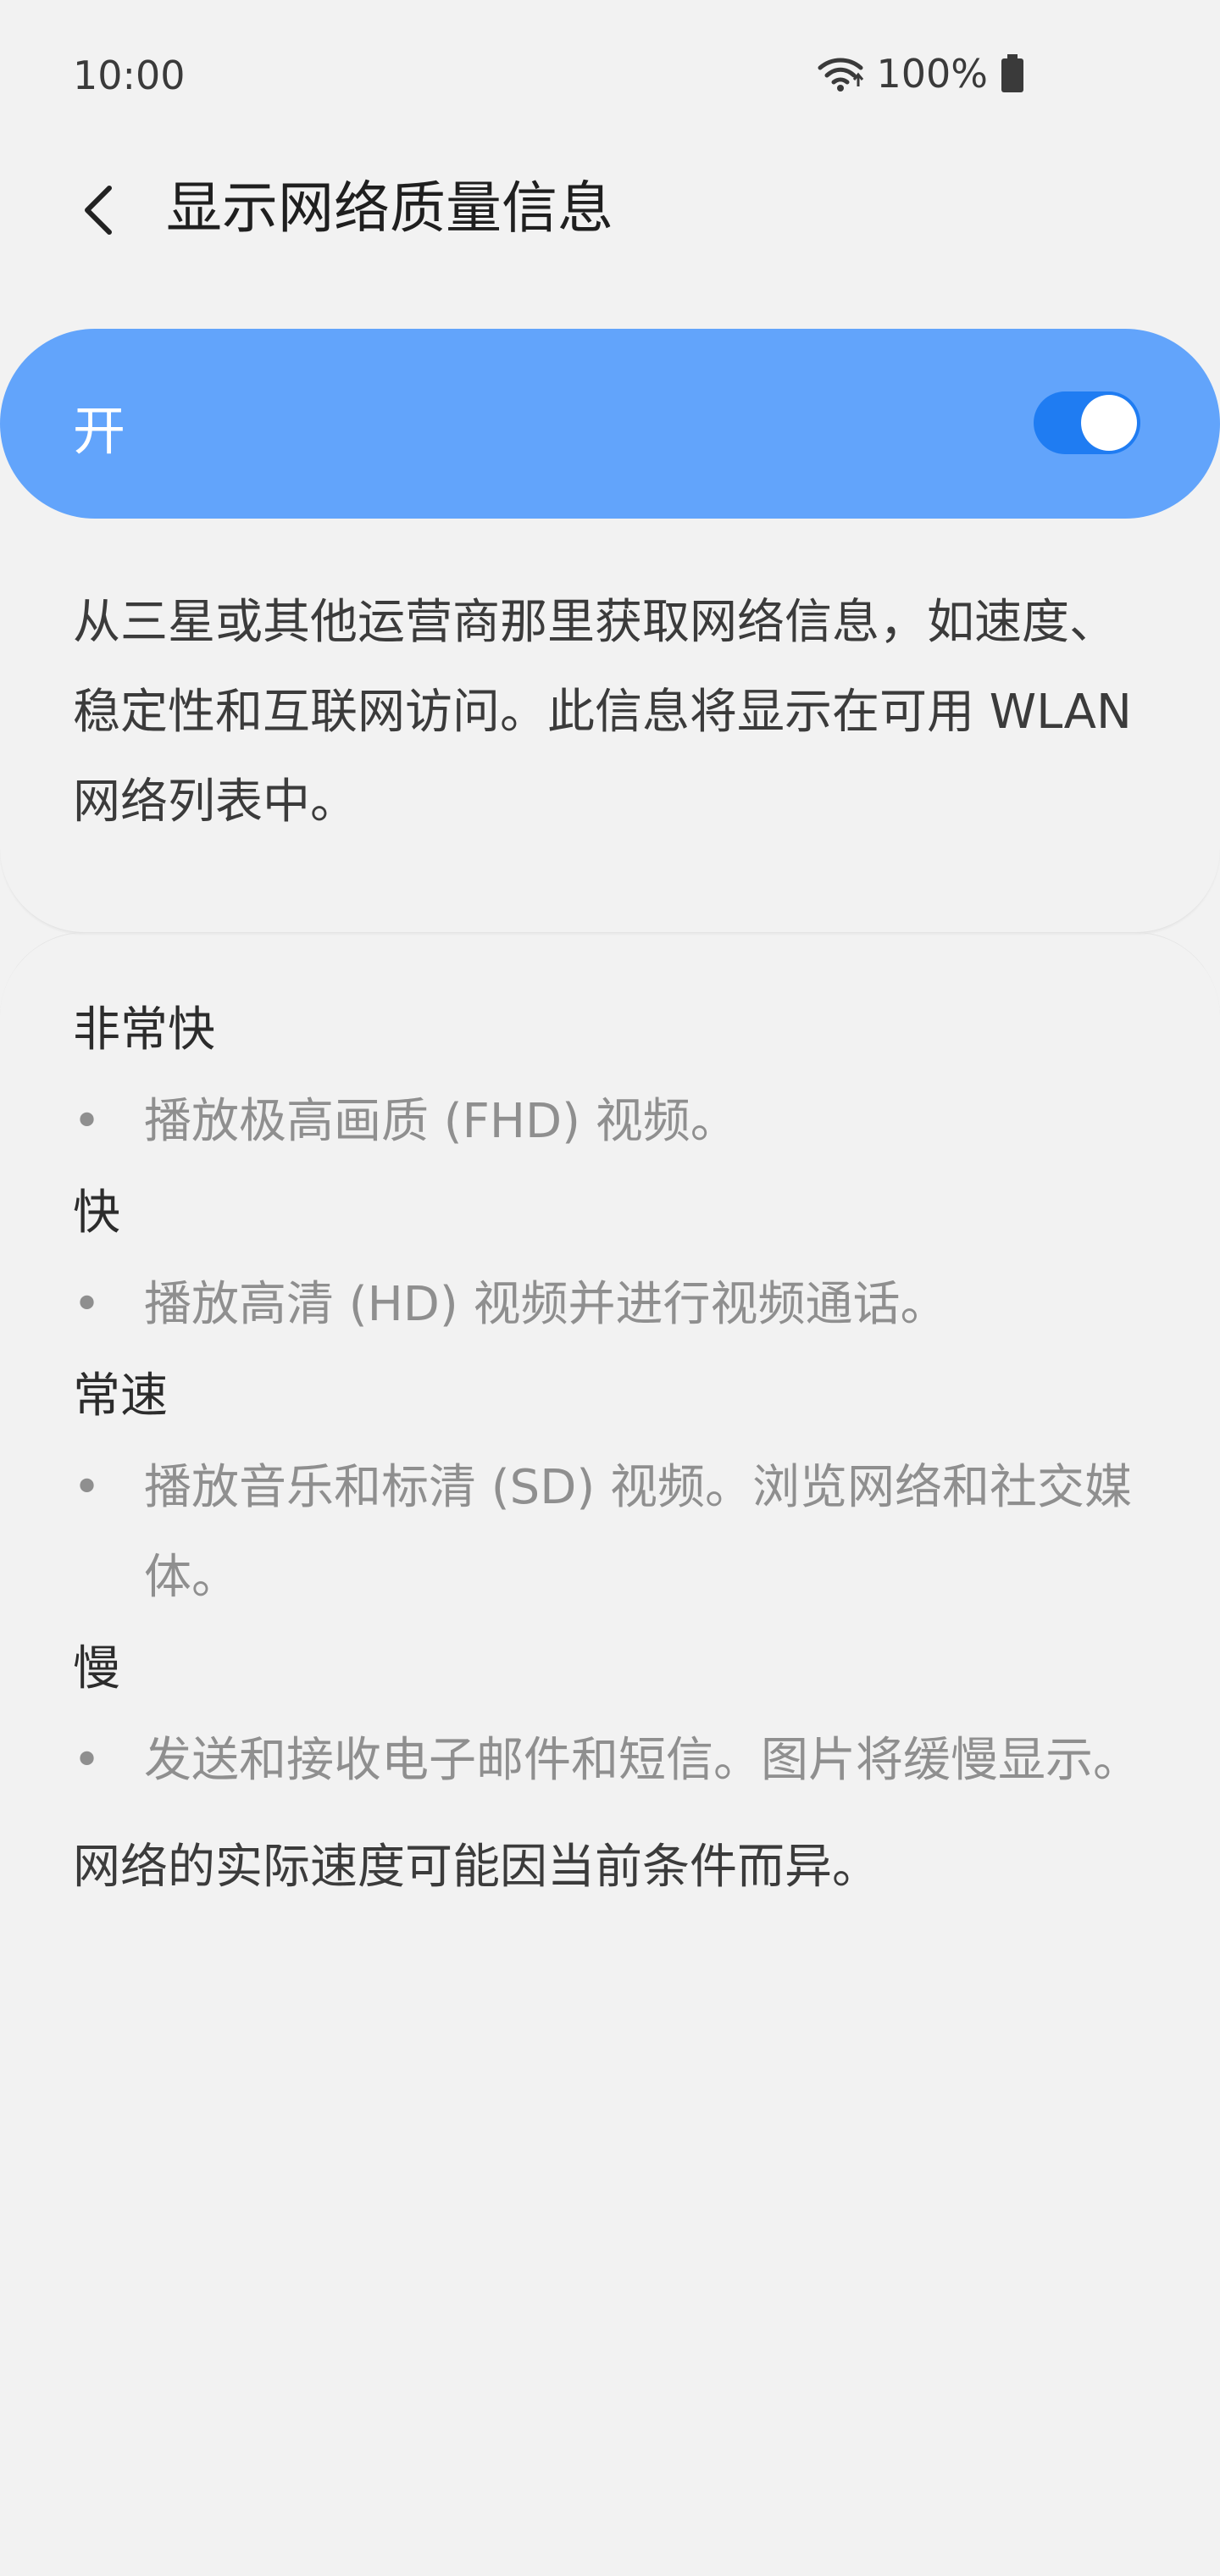 This screenshot has width=1220, height=2576. What do you see at coordinates (610, 424) in the screenshot?
I see `master-switch-bar: 开` at bounding box center [610, 424].